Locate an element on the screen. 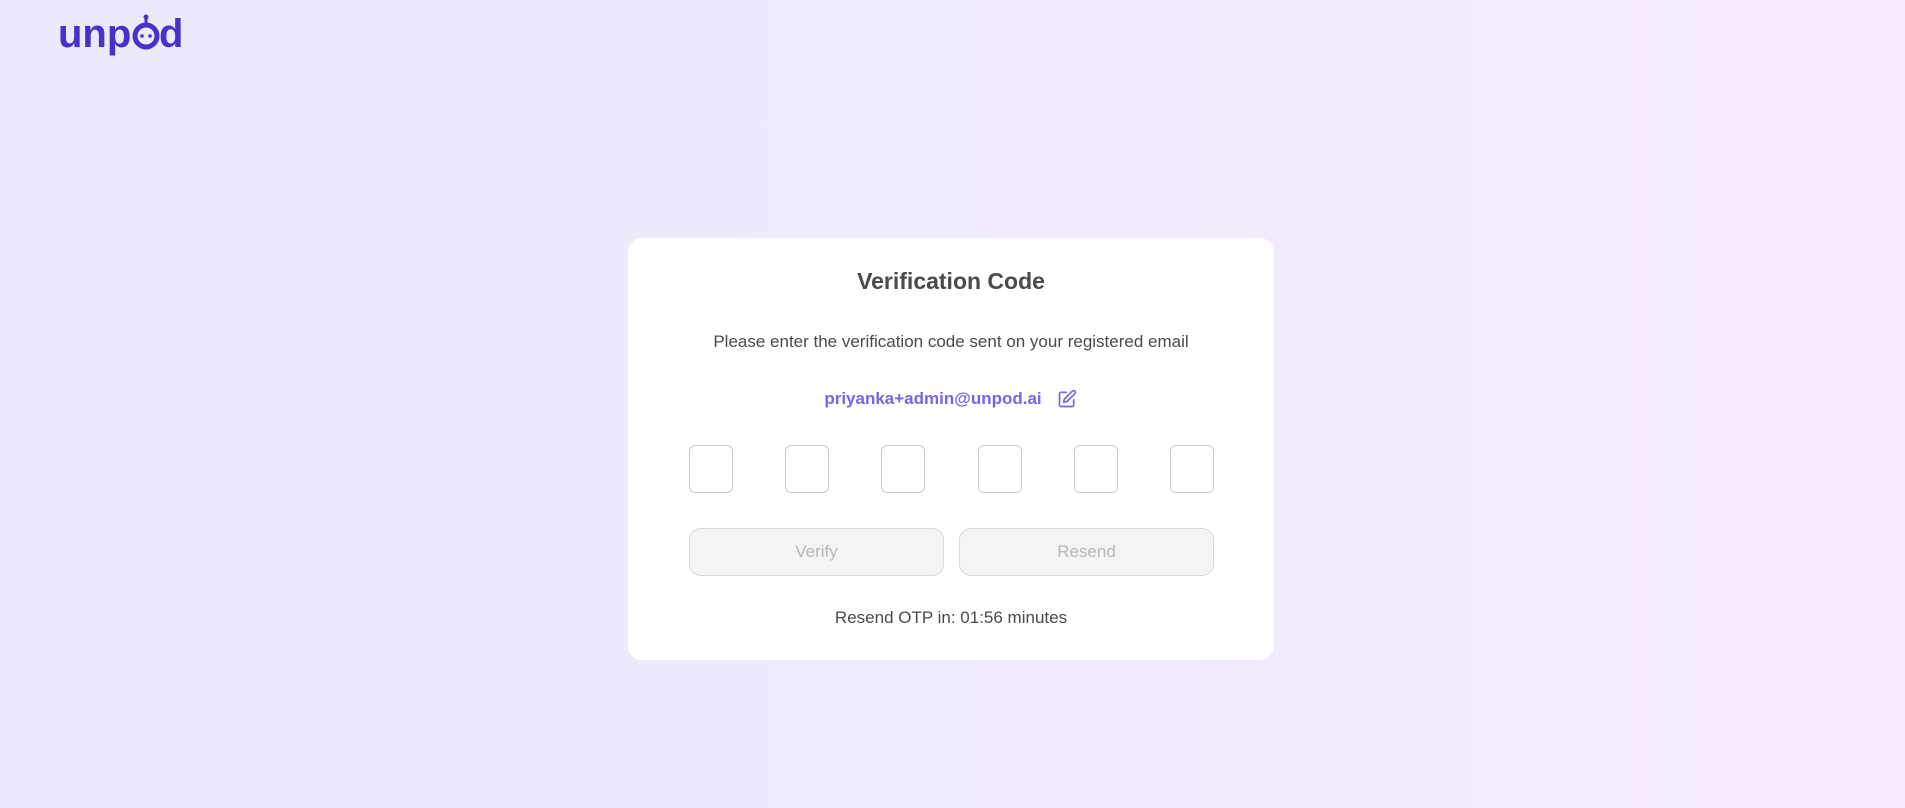 The image size is (1905, 808). resend-button: Resend is located at coordinates (1086, 552).